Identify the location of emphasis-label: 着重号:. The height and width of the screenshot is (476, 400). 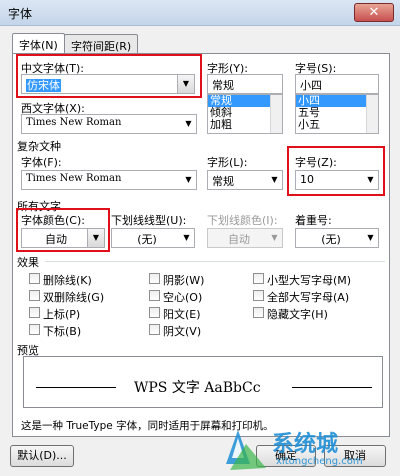
(313, 220).